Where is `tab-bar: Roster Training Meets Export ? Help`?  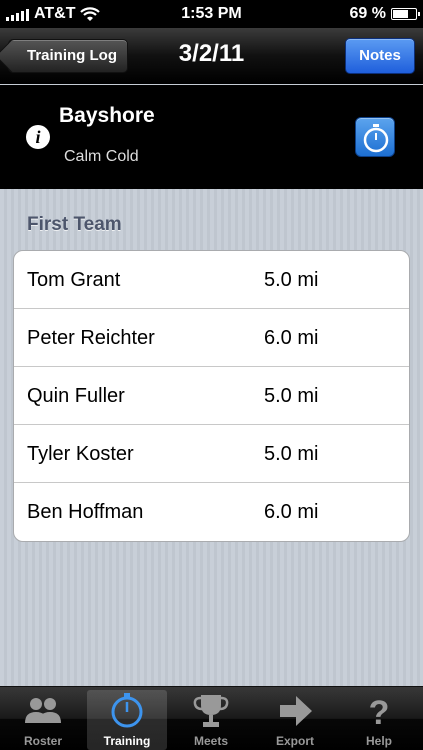 tab-bar: Roster Training Meets Export ? Help is located at coordinates (211, 718).